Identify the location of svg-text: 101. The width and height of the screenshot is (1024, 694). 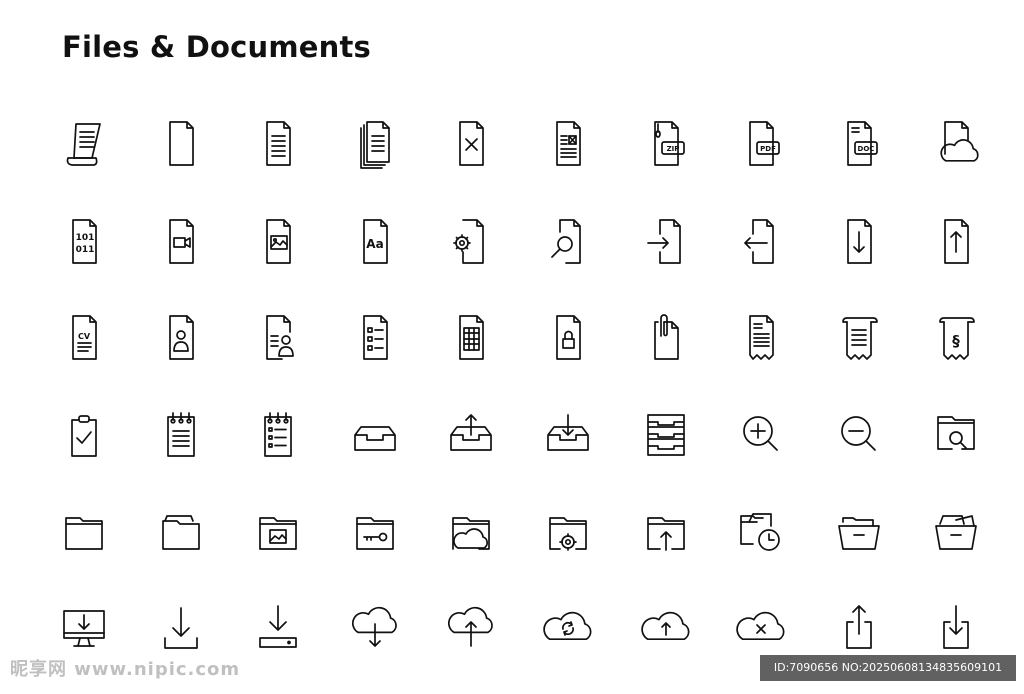
(85, 238).